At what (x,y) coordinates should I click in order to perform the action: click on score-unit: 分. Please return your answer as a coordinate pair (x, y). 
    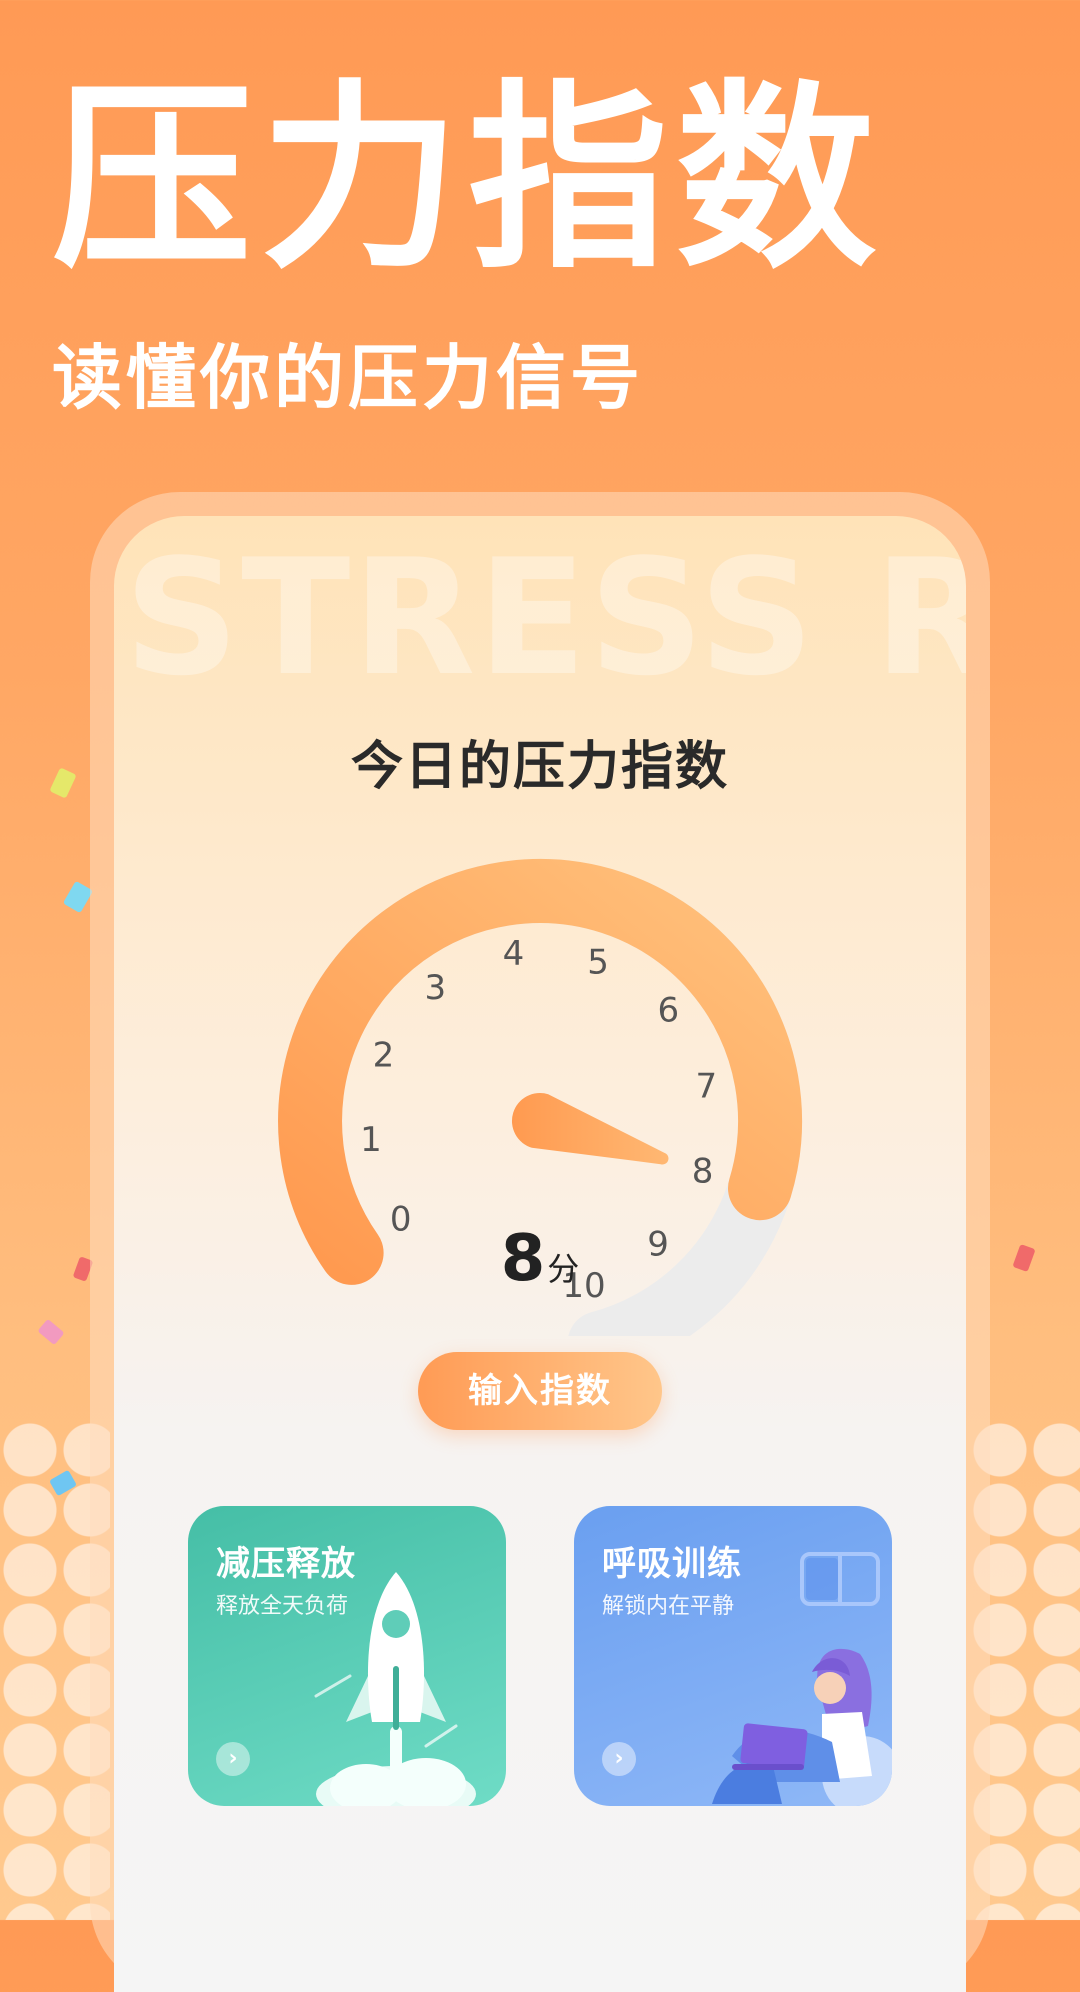
    Looking at the image, I should click on (563, 1269).